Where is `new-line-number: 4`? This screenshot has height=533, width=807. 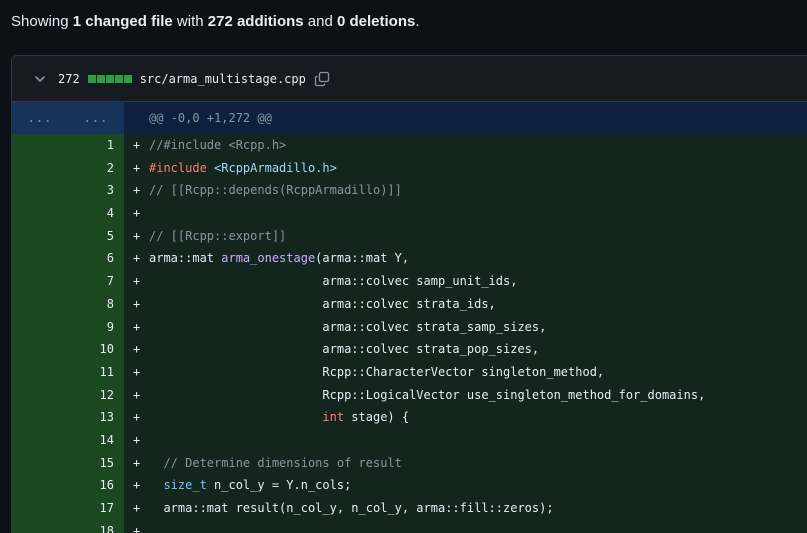
new-line-number: 4 is located at coordinates (96, 213).